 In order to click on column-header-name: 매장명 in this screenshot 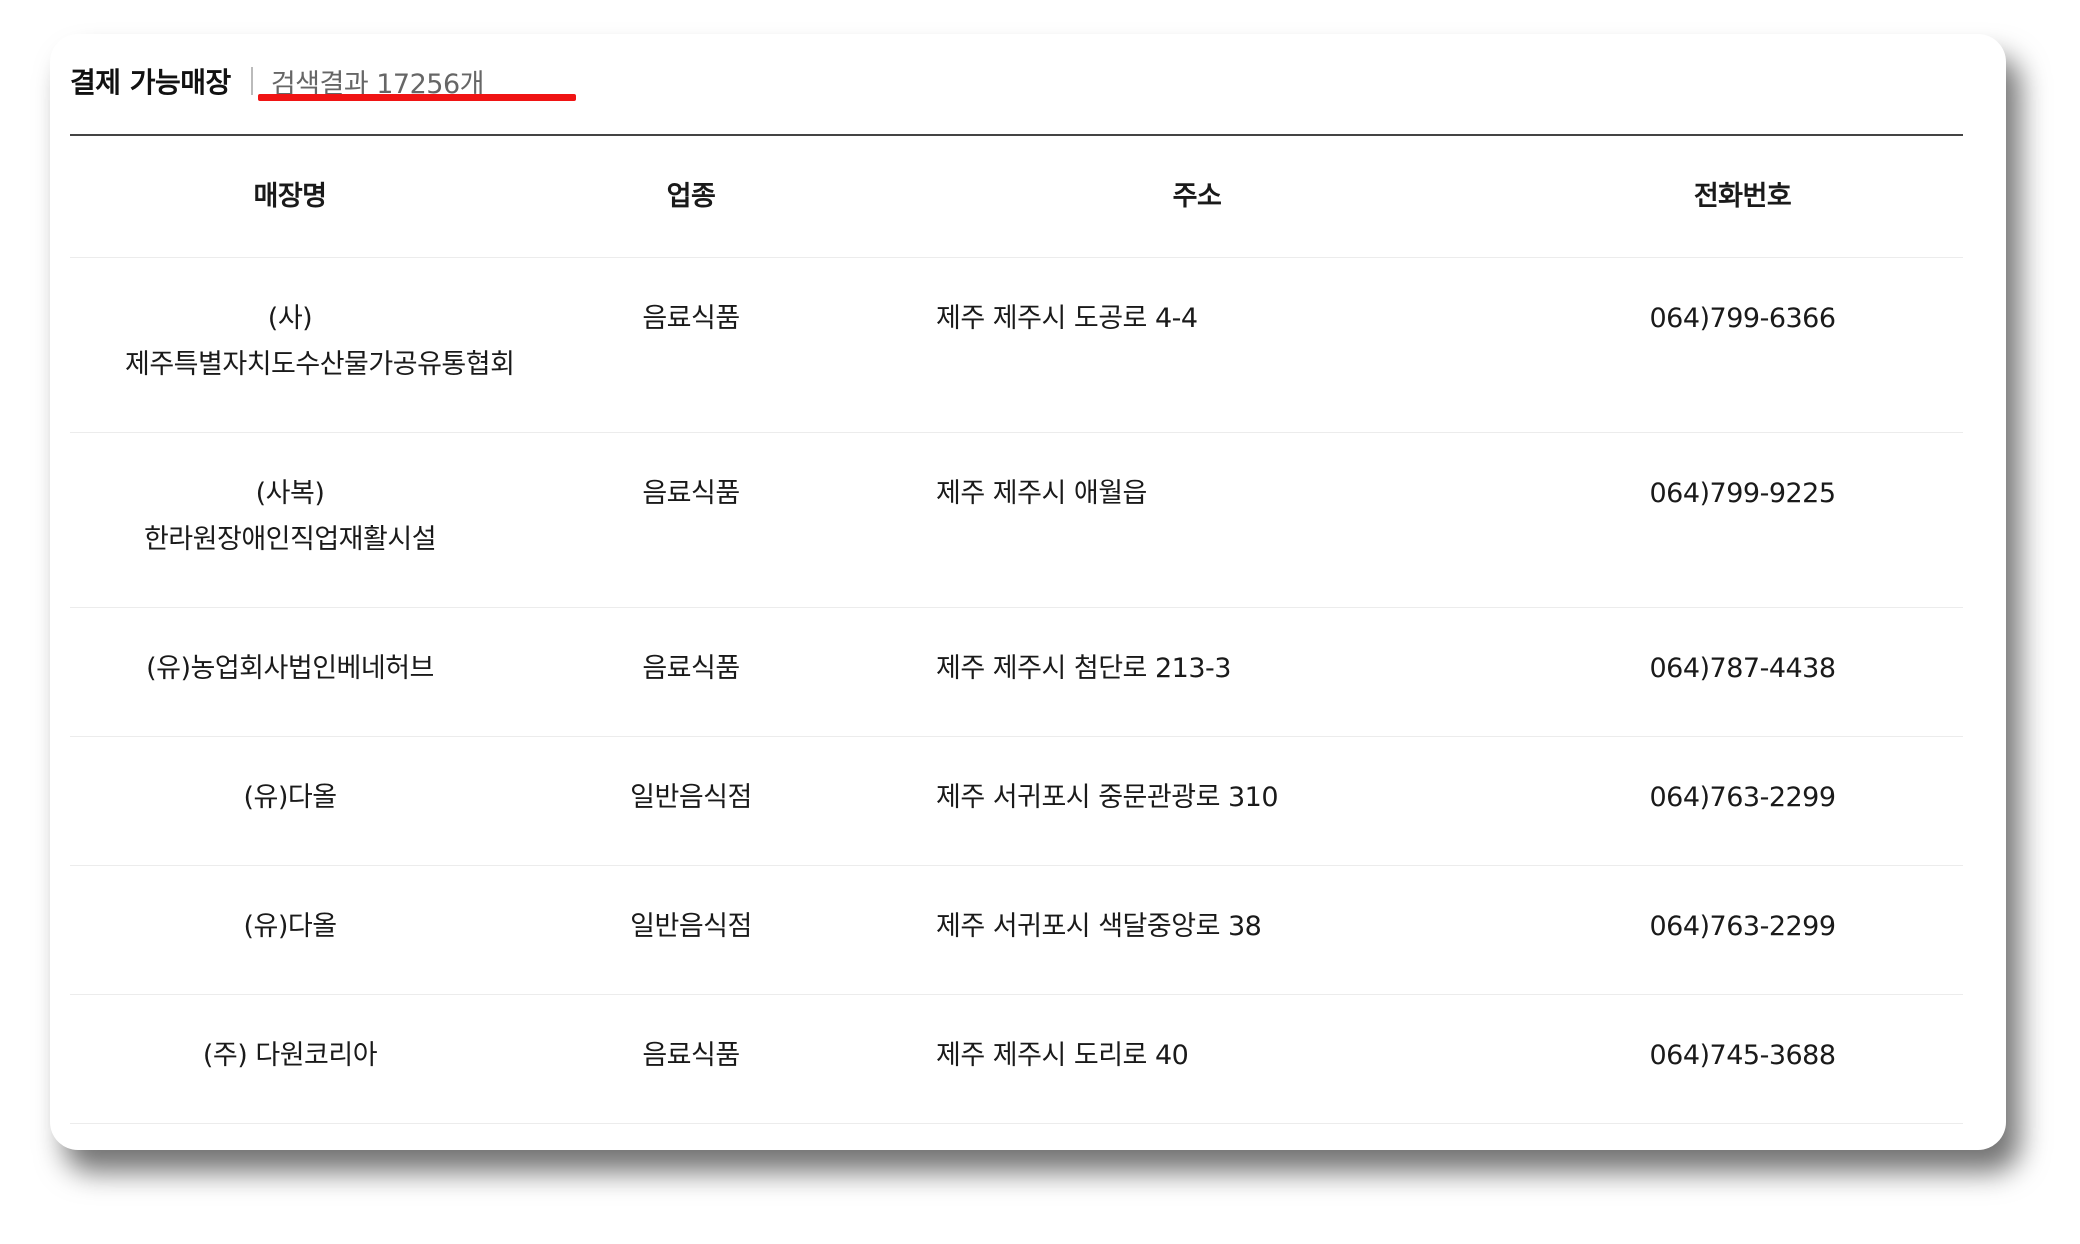, I will do `click(290, 196)`.